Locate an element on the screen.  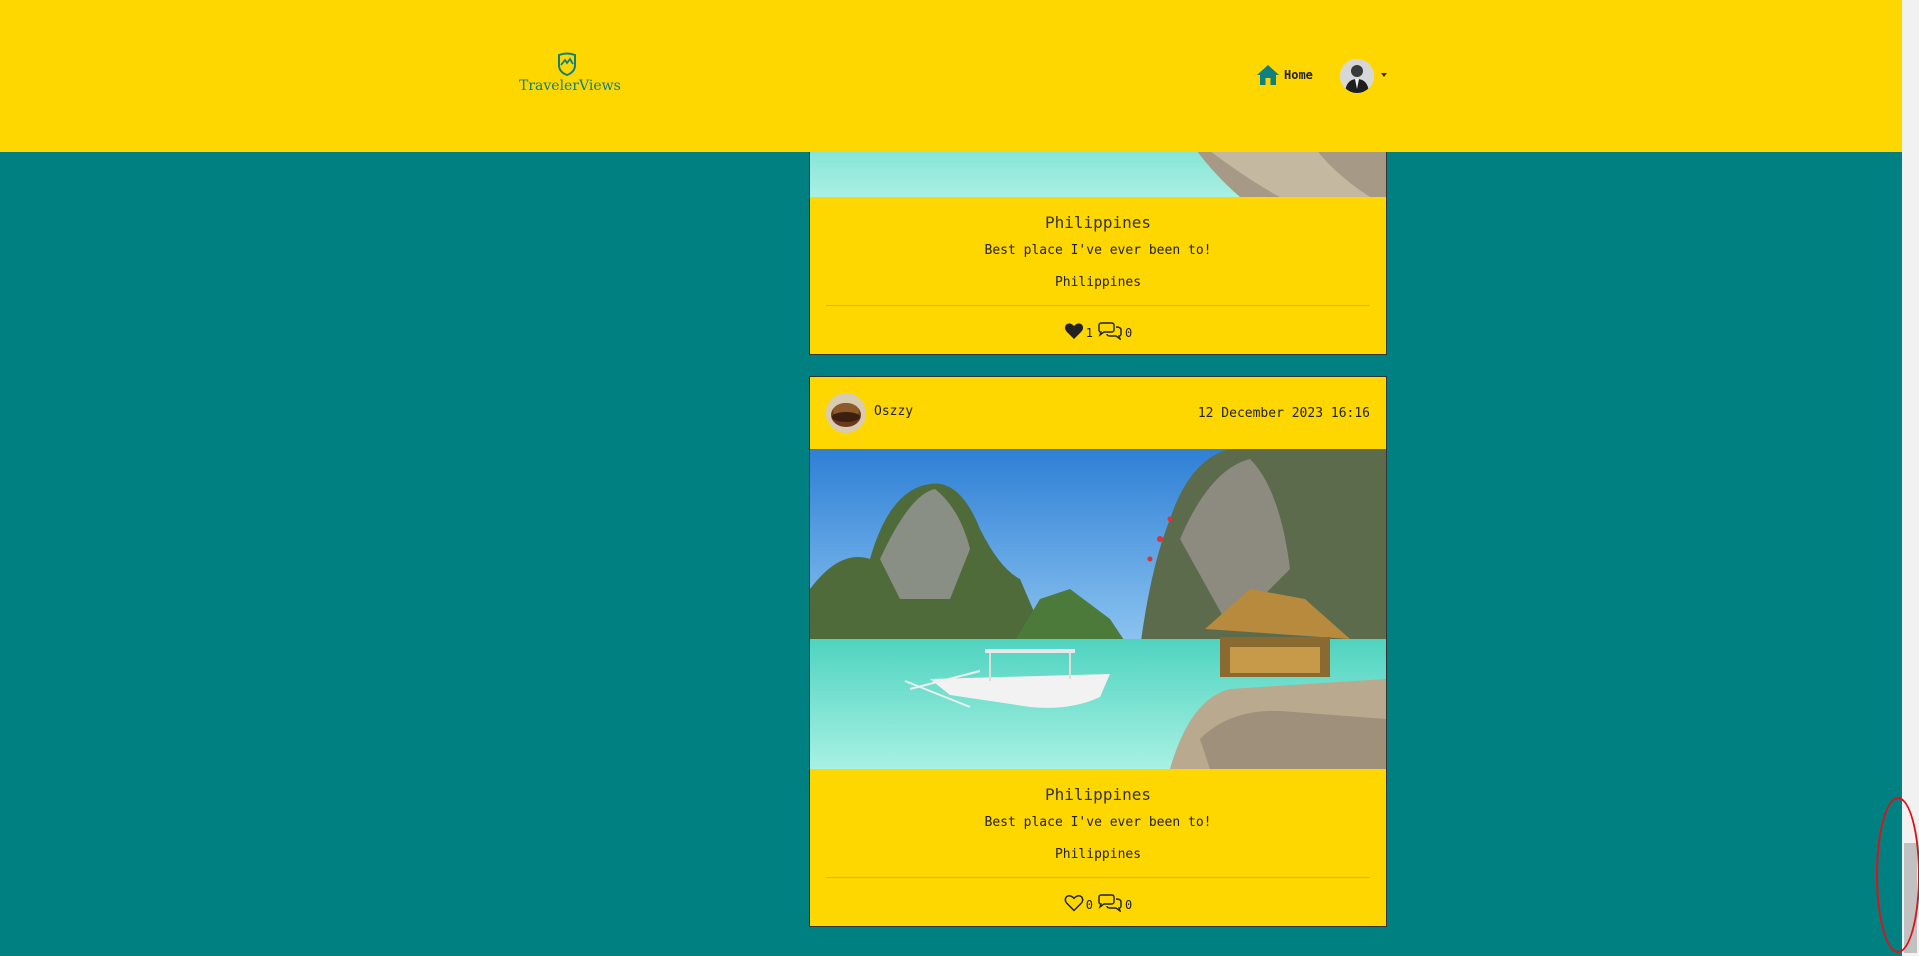
post-author-avatar-image is located at coordinates (846, 413).